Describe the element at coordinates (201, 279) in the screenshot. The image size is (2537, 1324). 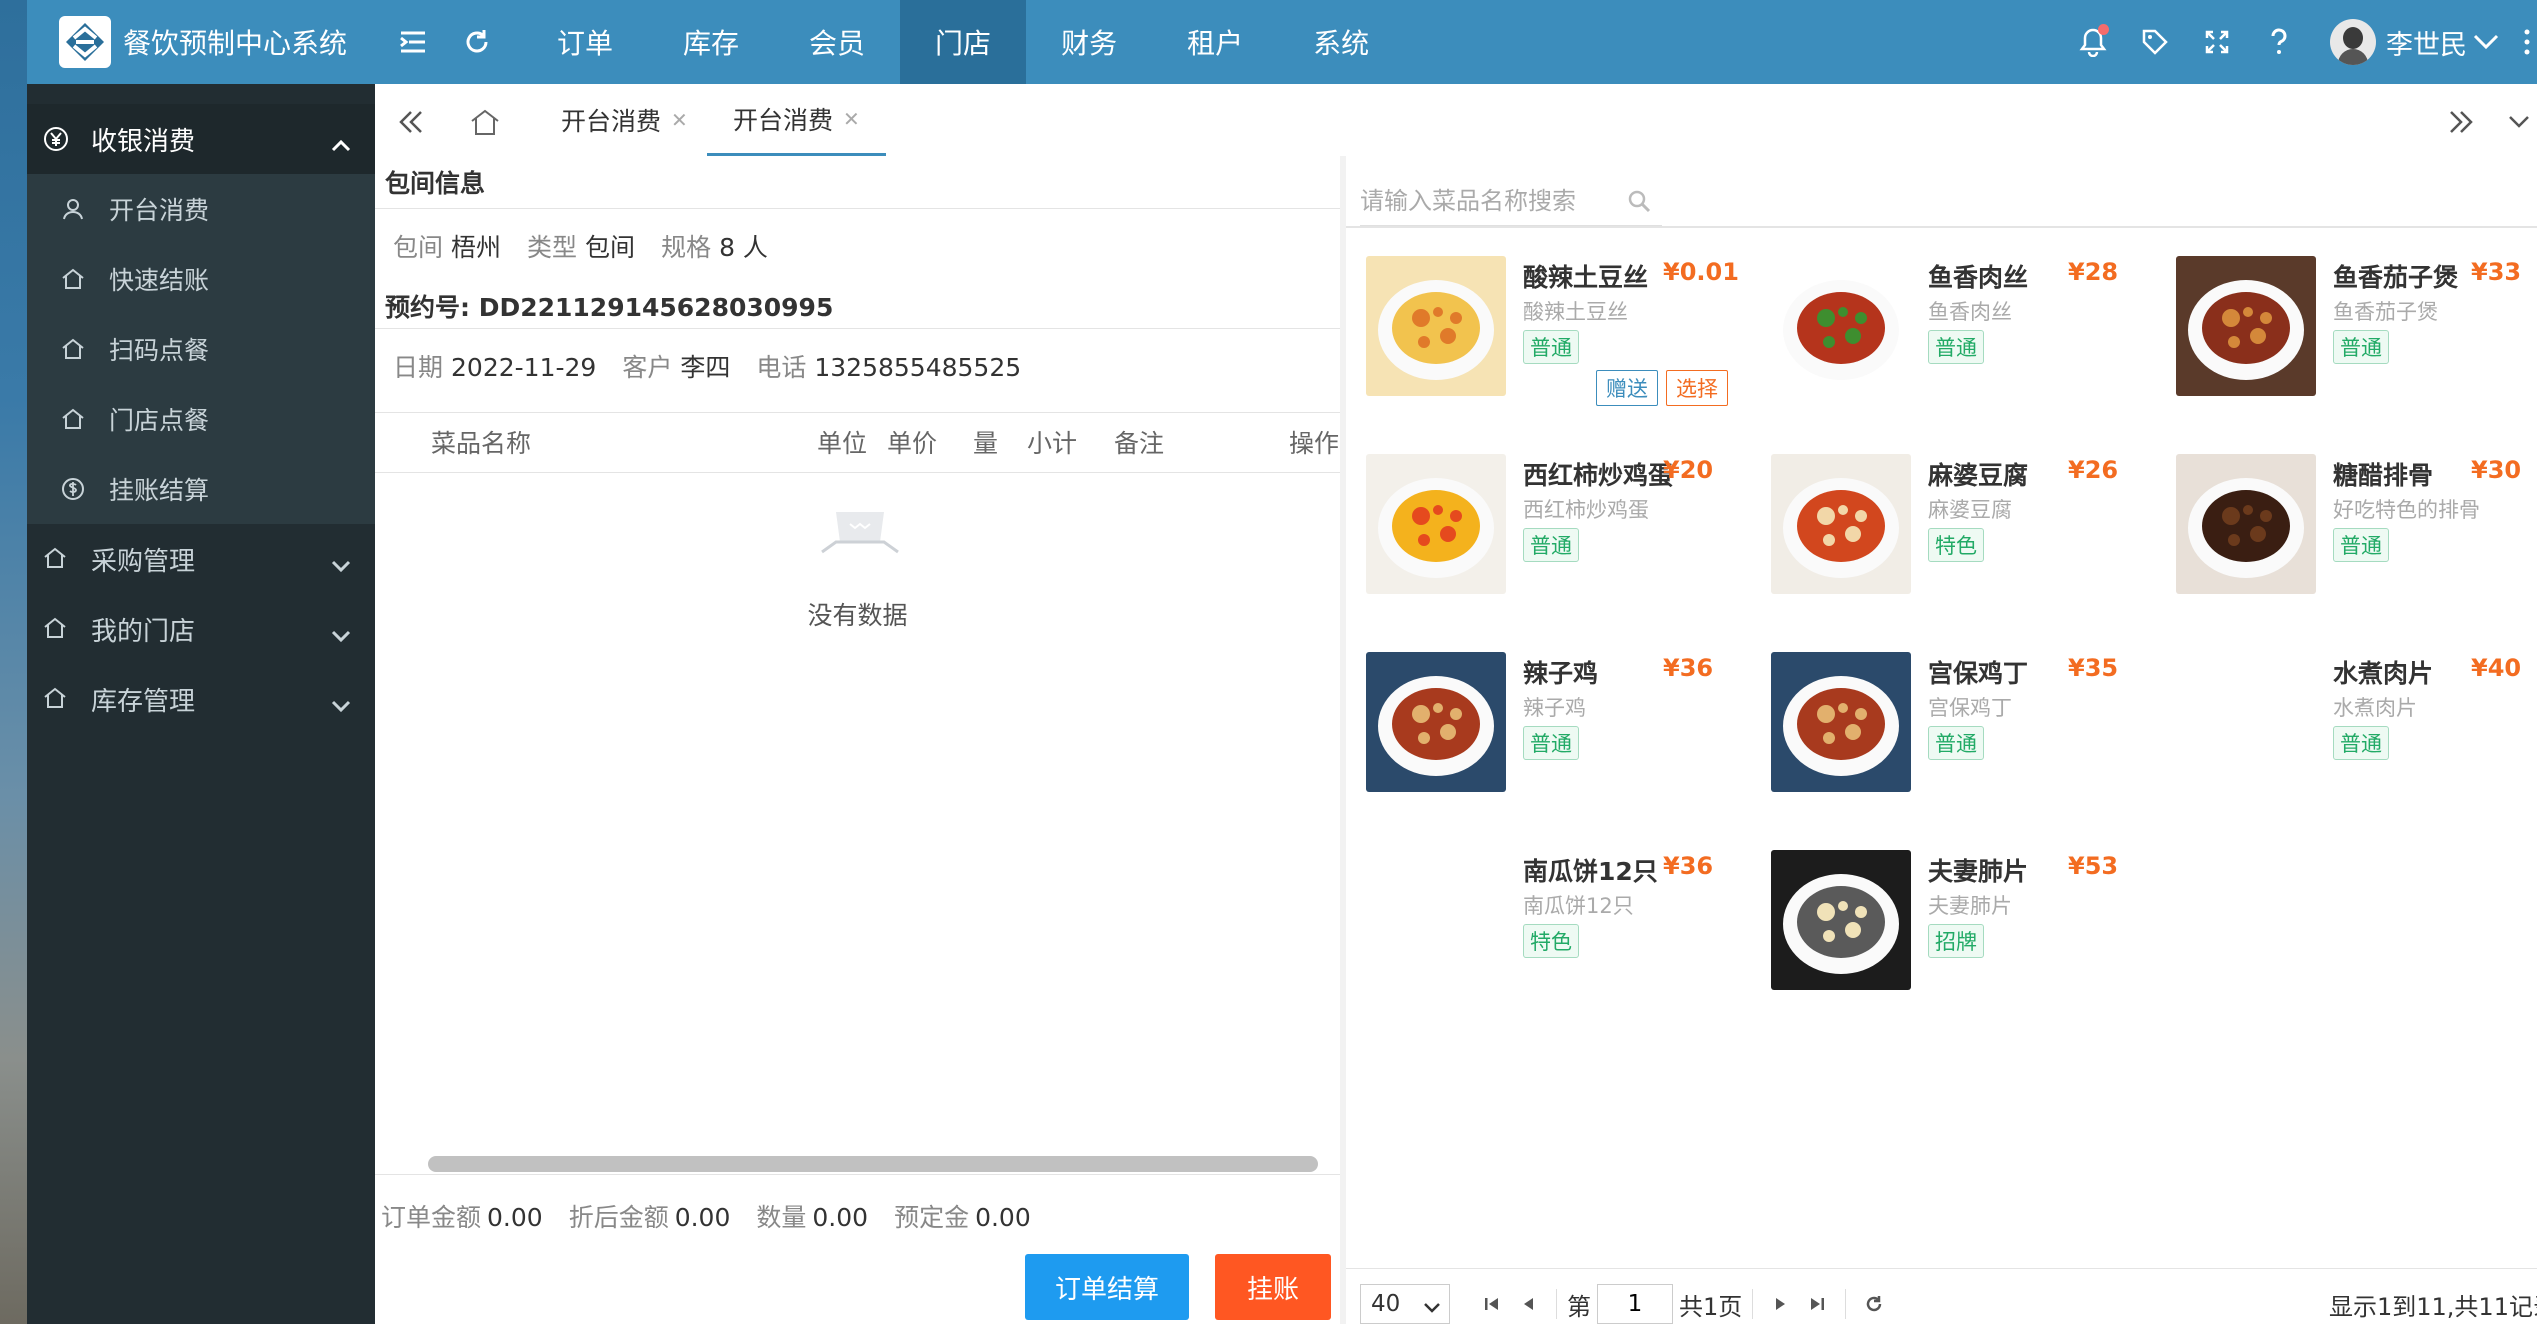
I see `sidebar-item-quick-checkout: 快速结账` at that location.